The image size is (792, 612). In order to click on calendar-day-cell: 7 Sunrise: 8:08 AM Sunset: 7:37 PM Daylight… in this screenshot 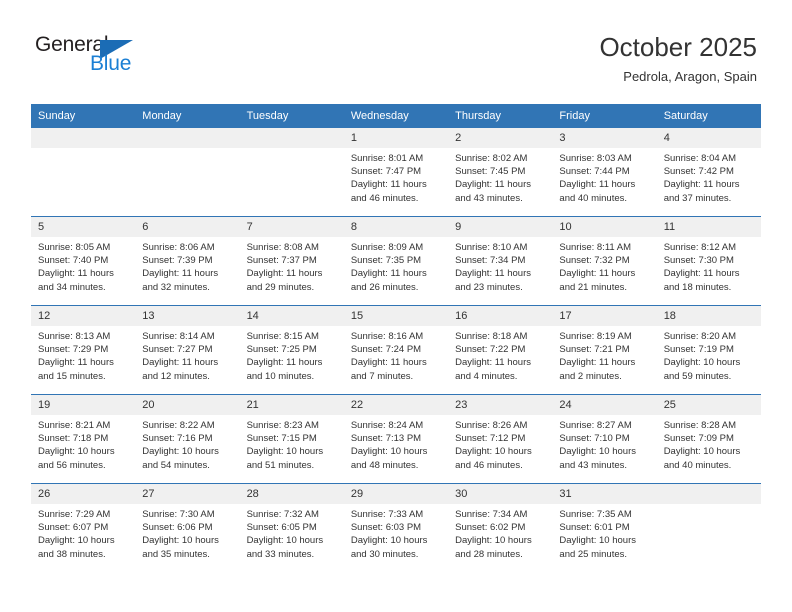, I will do `click(291, 261)`.